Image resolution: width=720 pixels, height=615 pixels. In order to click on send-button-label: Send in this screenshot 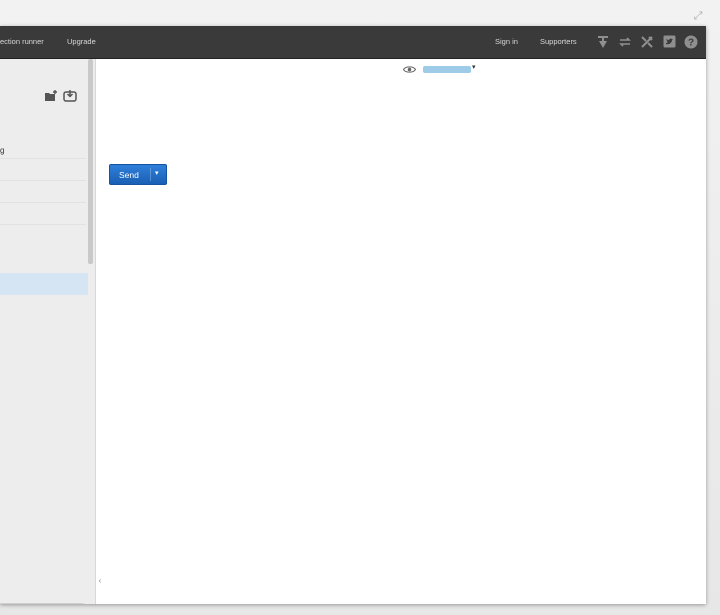, I will do `click(129, 175)`.